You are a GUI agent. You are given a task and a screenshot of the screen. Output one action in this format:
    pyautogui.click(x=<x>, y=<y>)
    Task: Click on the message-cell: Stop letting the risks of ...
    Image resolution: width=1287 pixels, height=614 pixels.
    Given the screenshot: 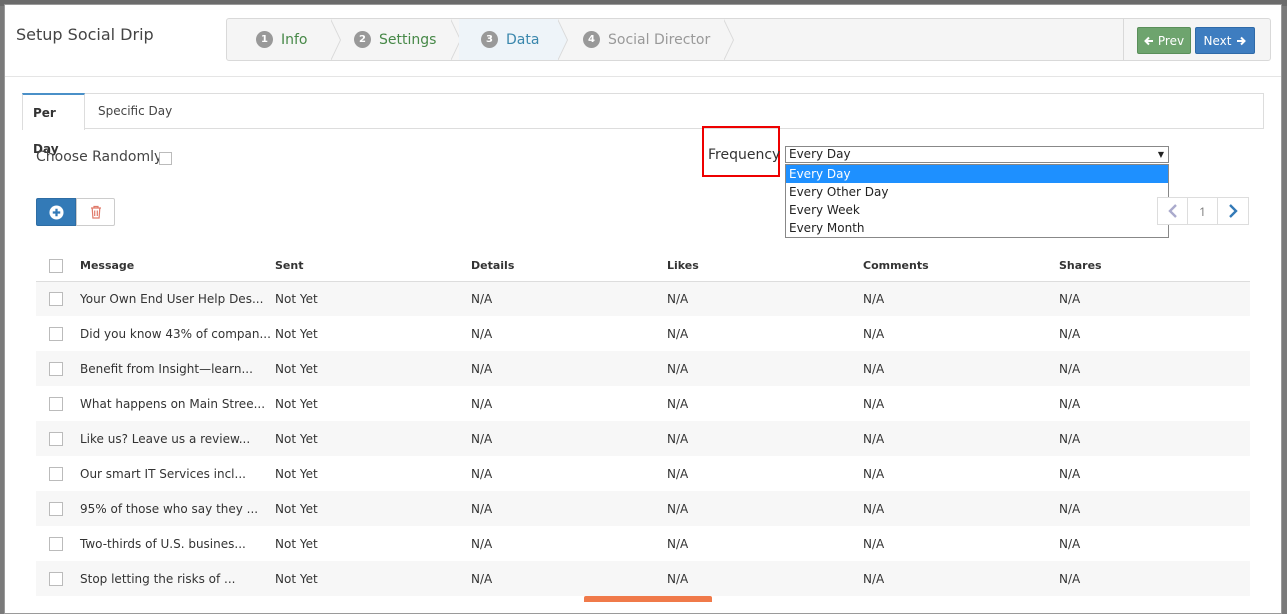 What is the action you would take?
    pyautogui.click(x=158, y=578)
    